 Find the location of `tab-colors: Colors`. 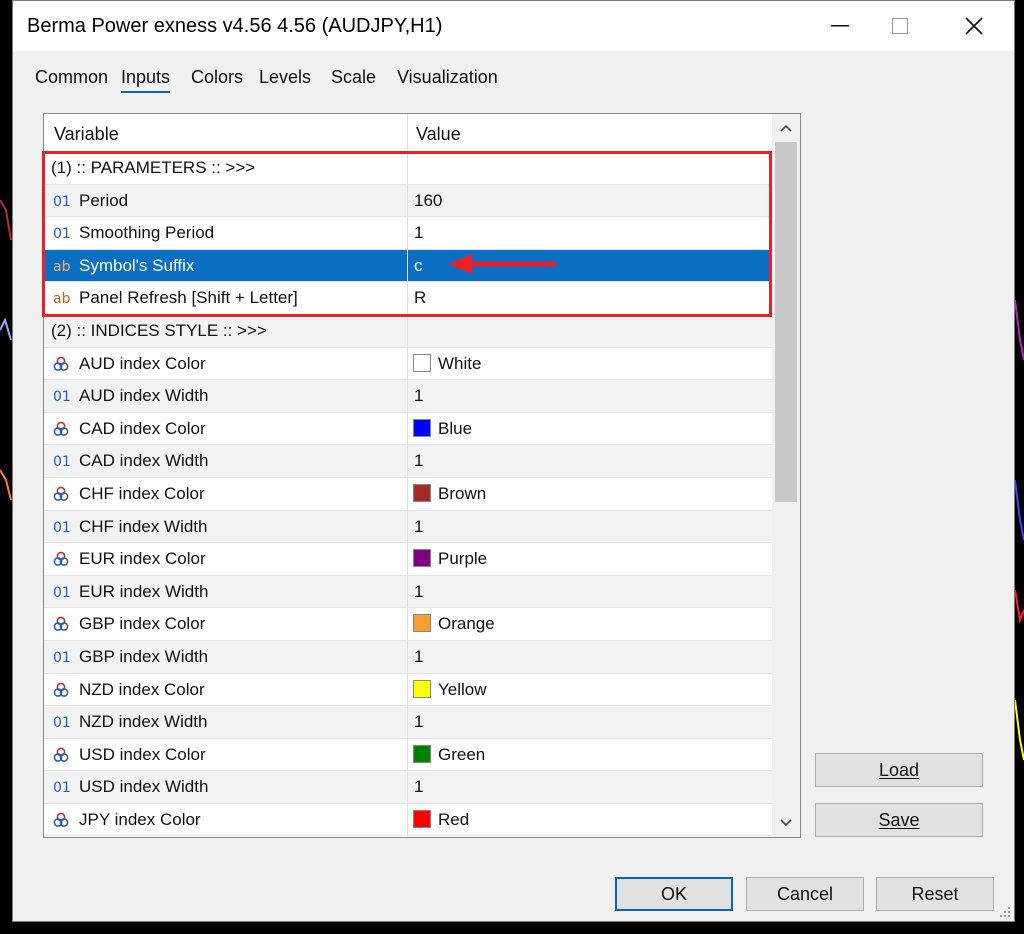

tab-colors: Colors is located at coordinates (217, 77).